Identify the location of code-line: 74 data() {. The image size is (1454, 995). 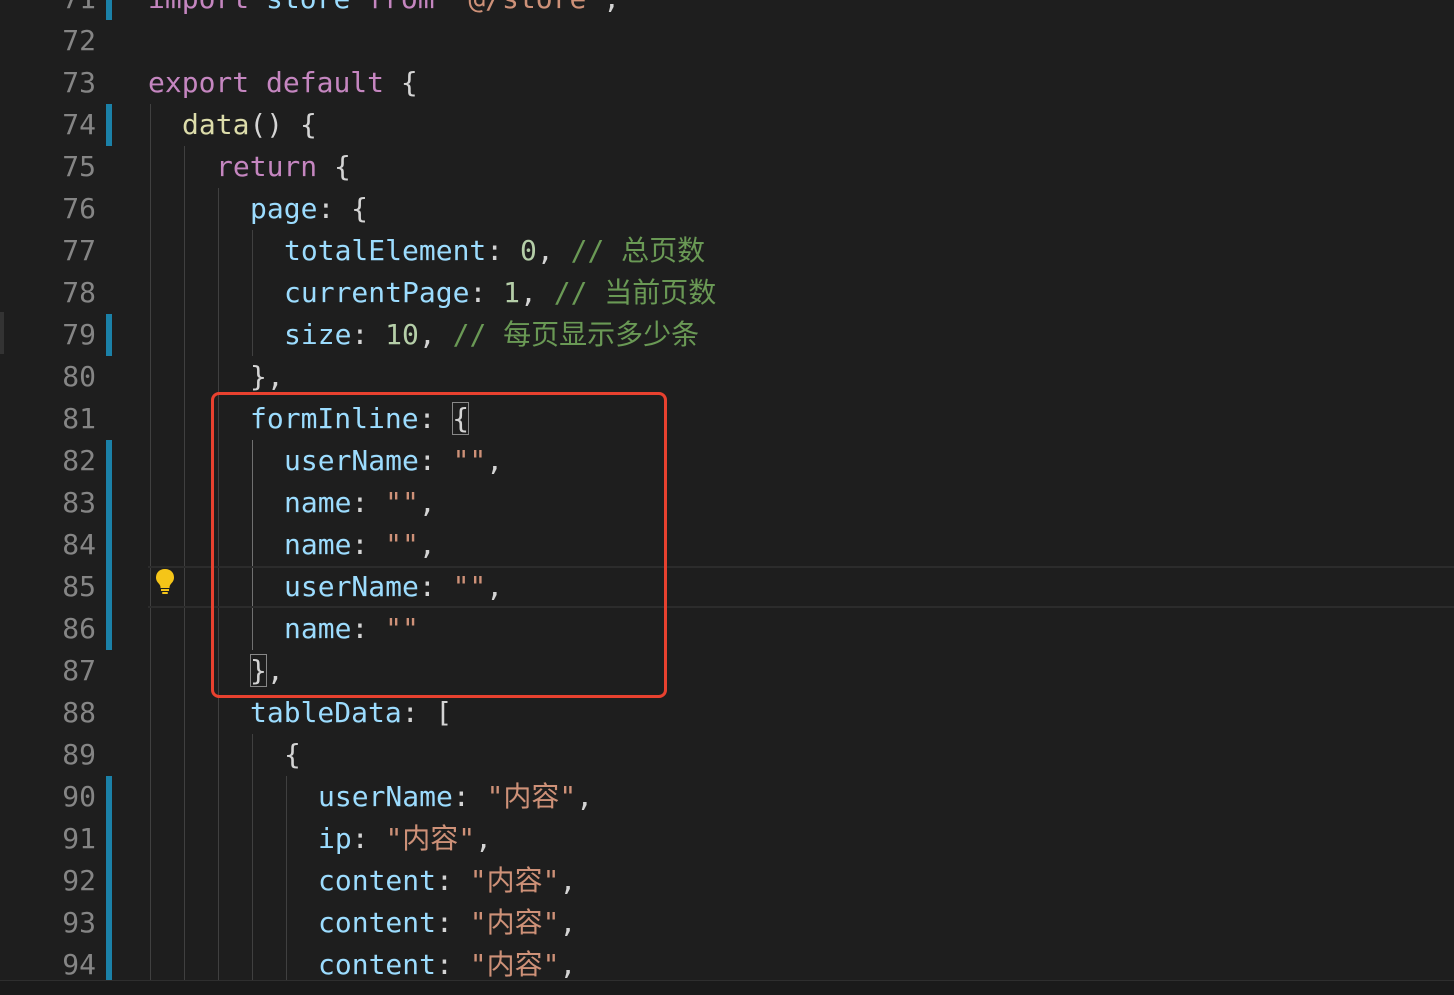
(727, 125).